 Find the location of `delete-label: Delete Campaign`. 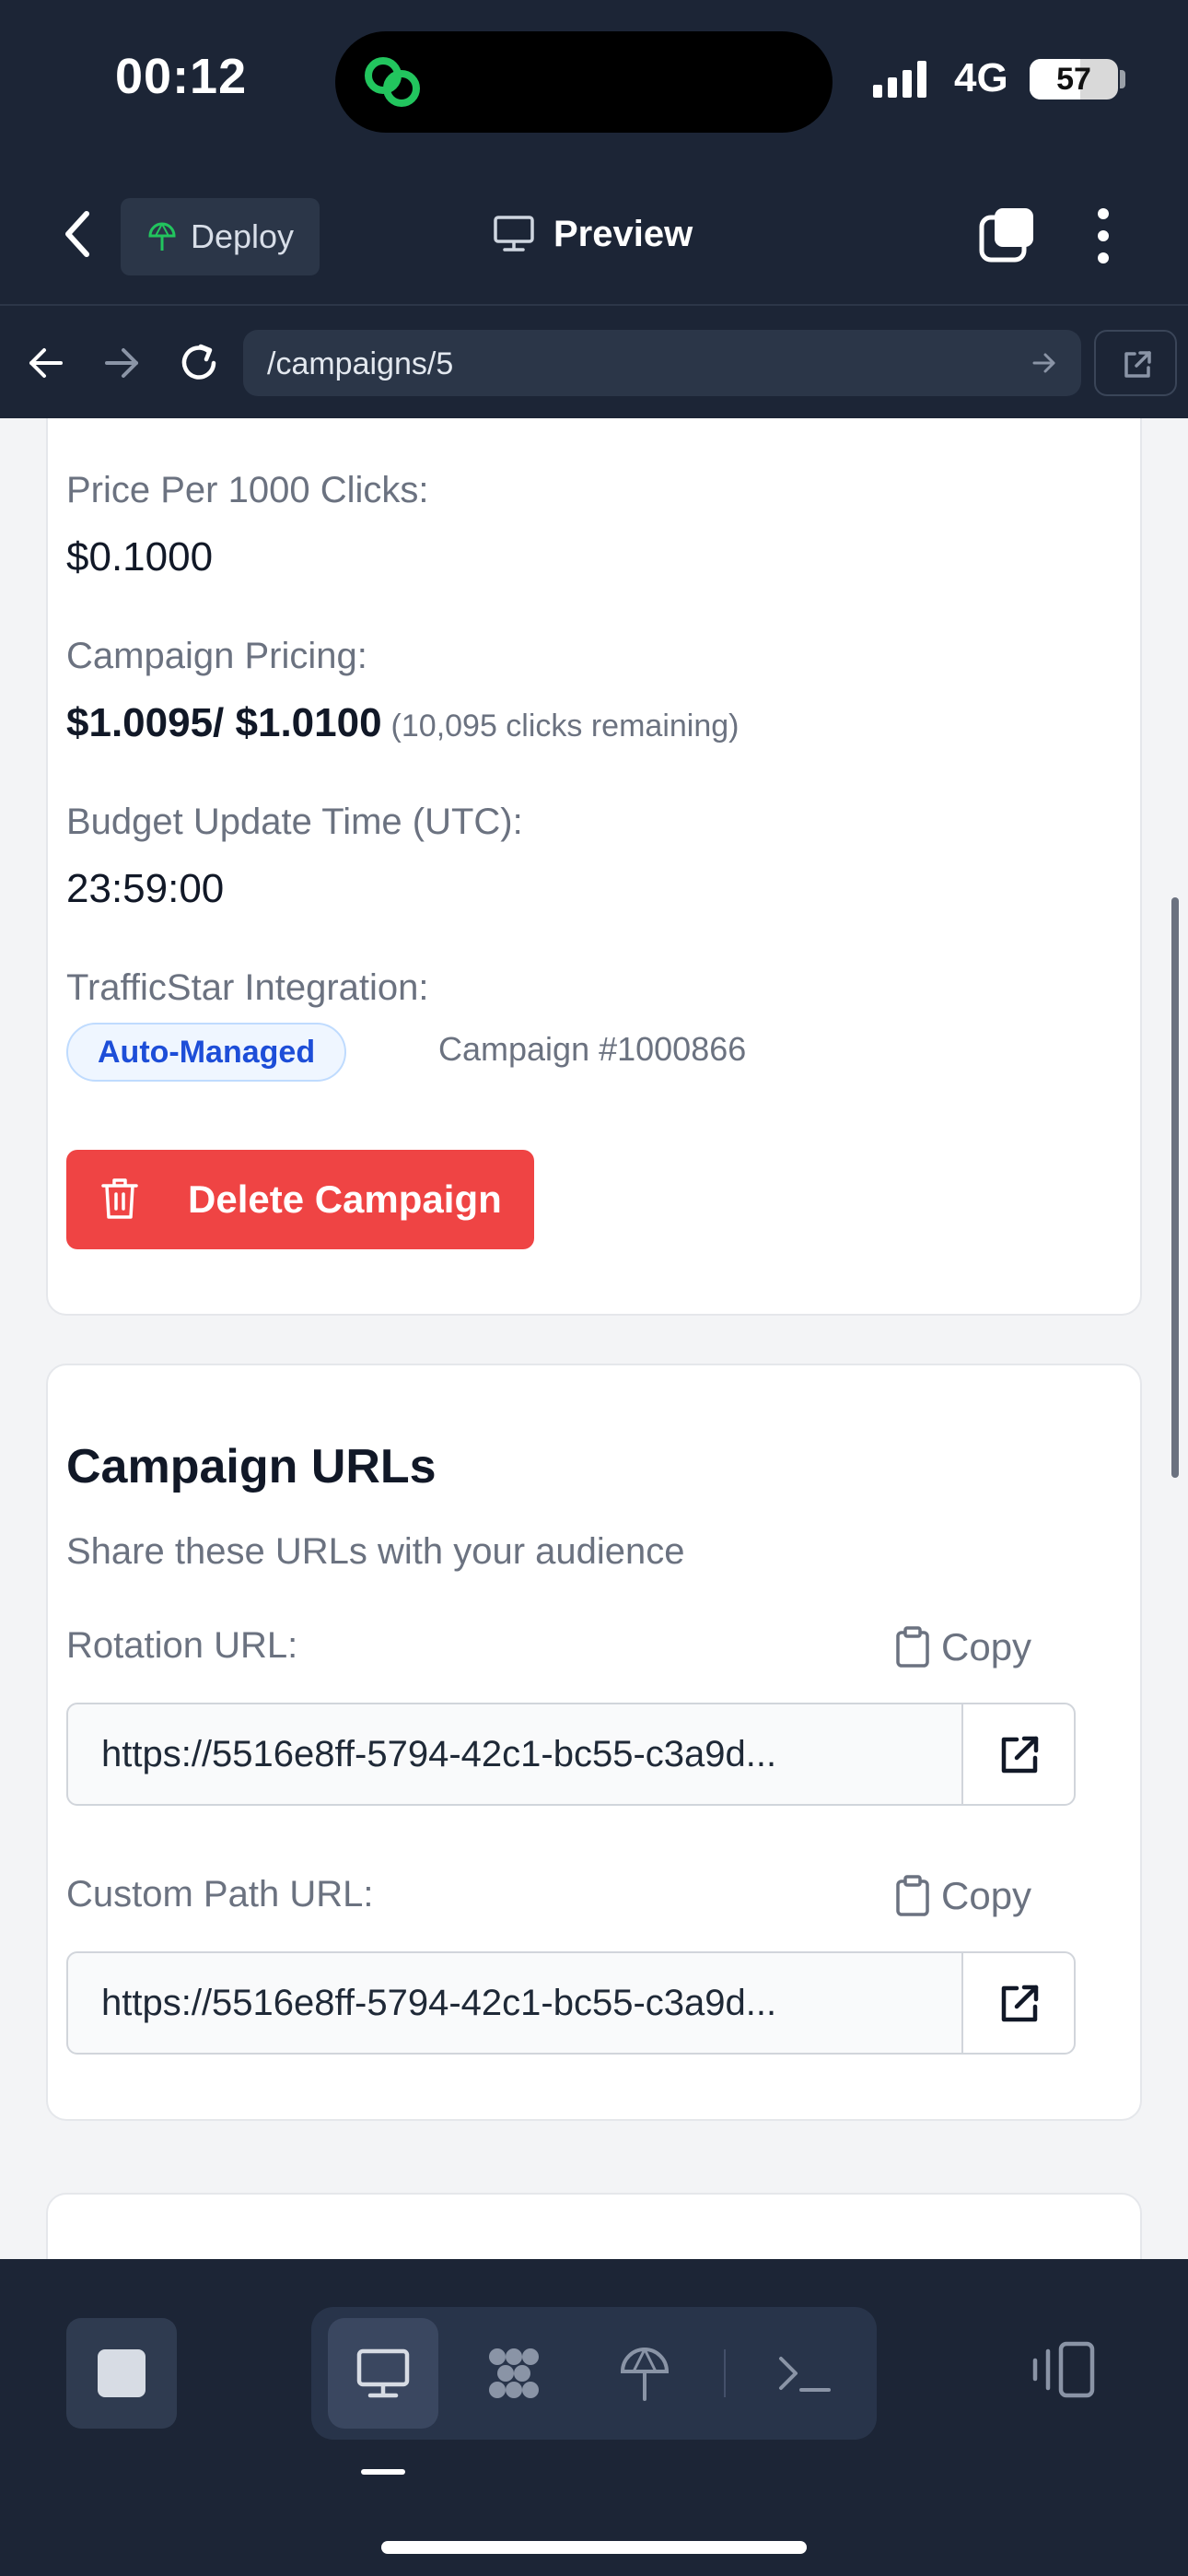

delete-label: Delete Campaign is located at coordinates (345, 1199).